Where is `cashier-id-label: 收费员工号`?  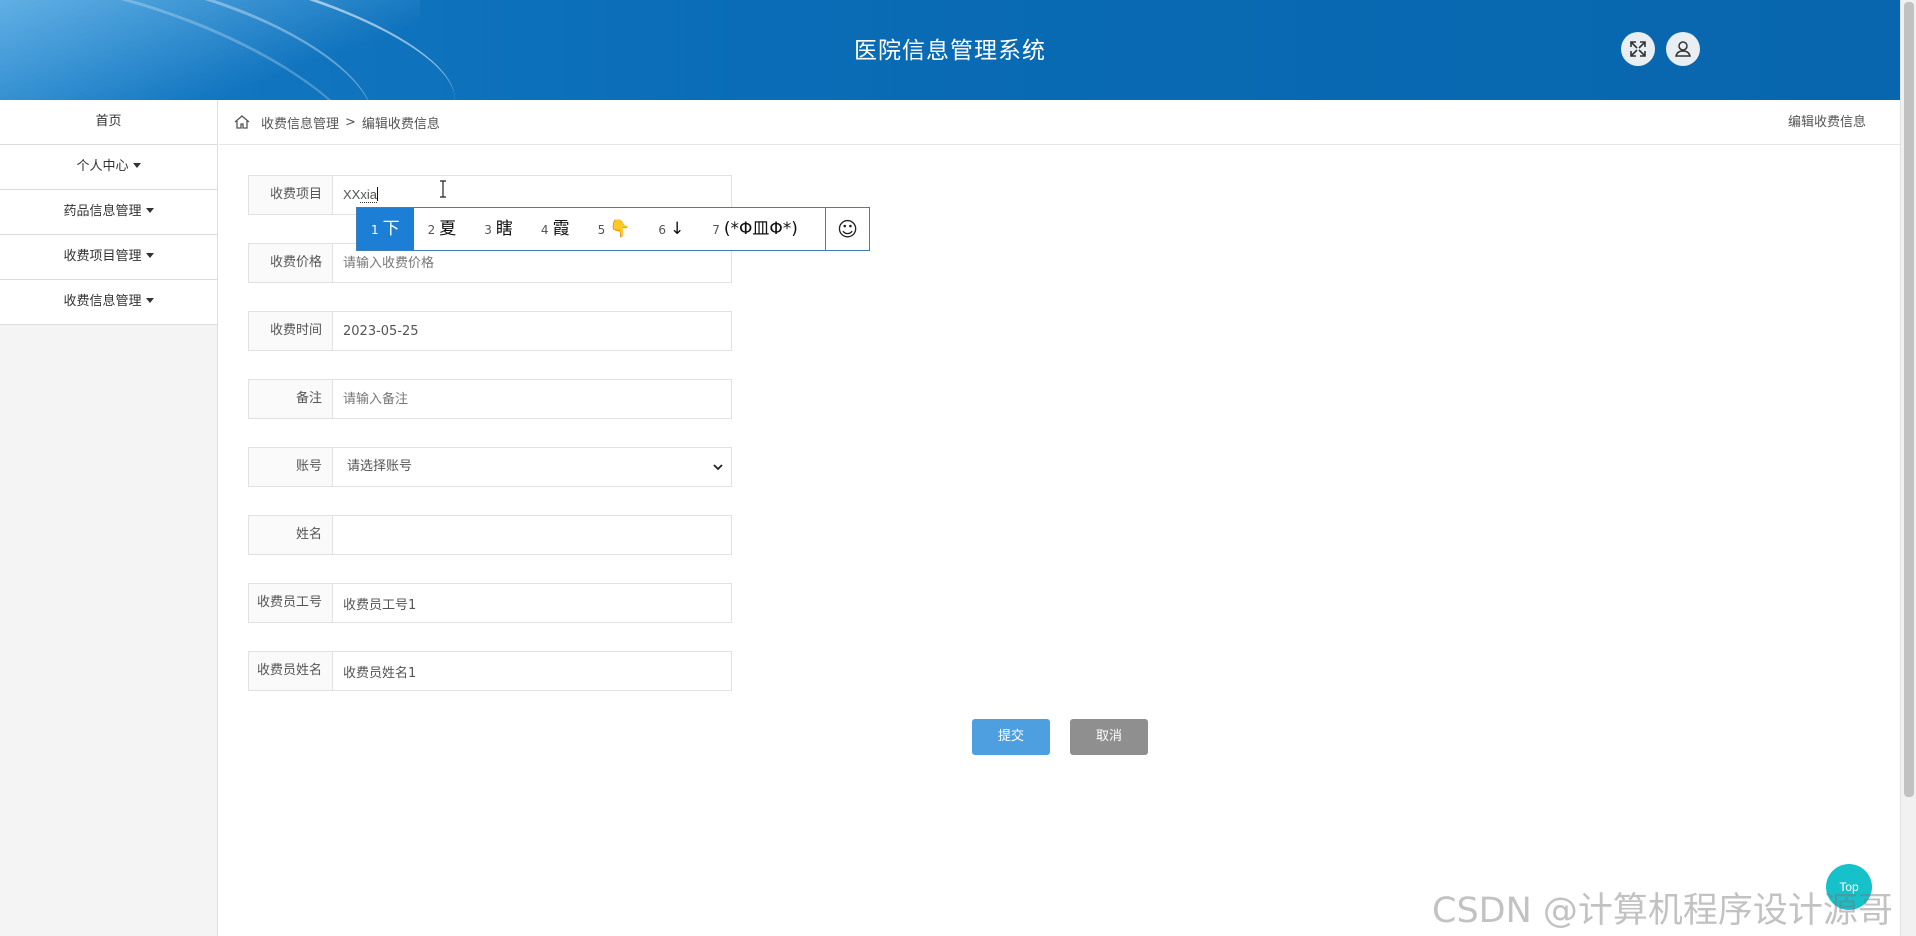 cashier-id-label: 收费员工号 is located at coordinates (291, 603).